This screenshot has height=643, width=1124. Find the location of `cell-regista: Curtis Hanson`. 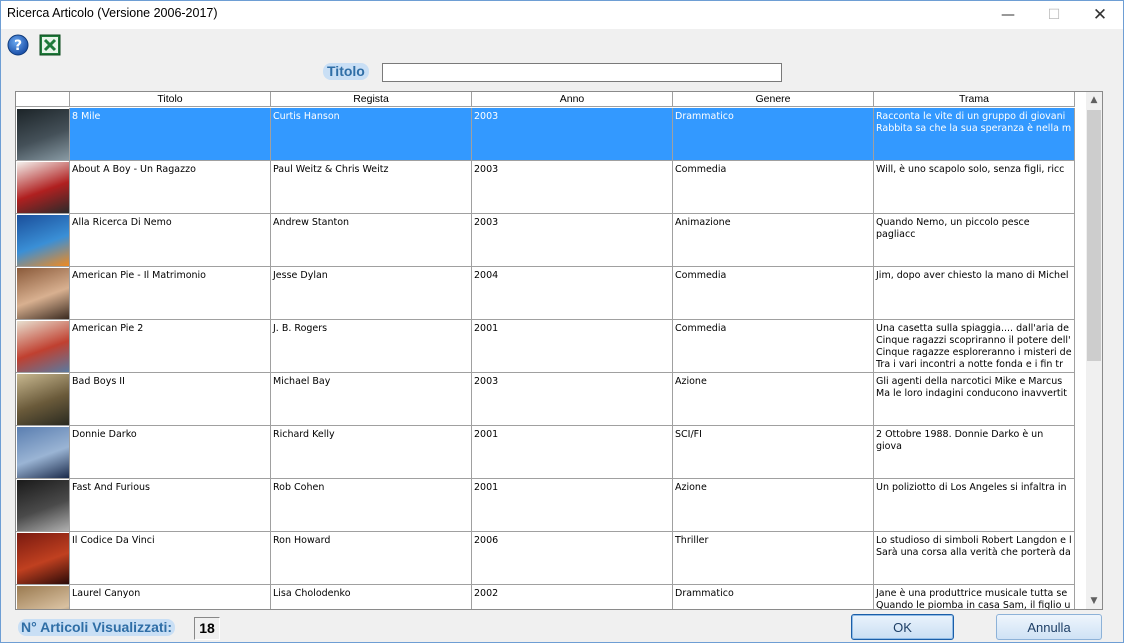

cell-regista: Curtis Hanson is located at coordinates (371, 134).